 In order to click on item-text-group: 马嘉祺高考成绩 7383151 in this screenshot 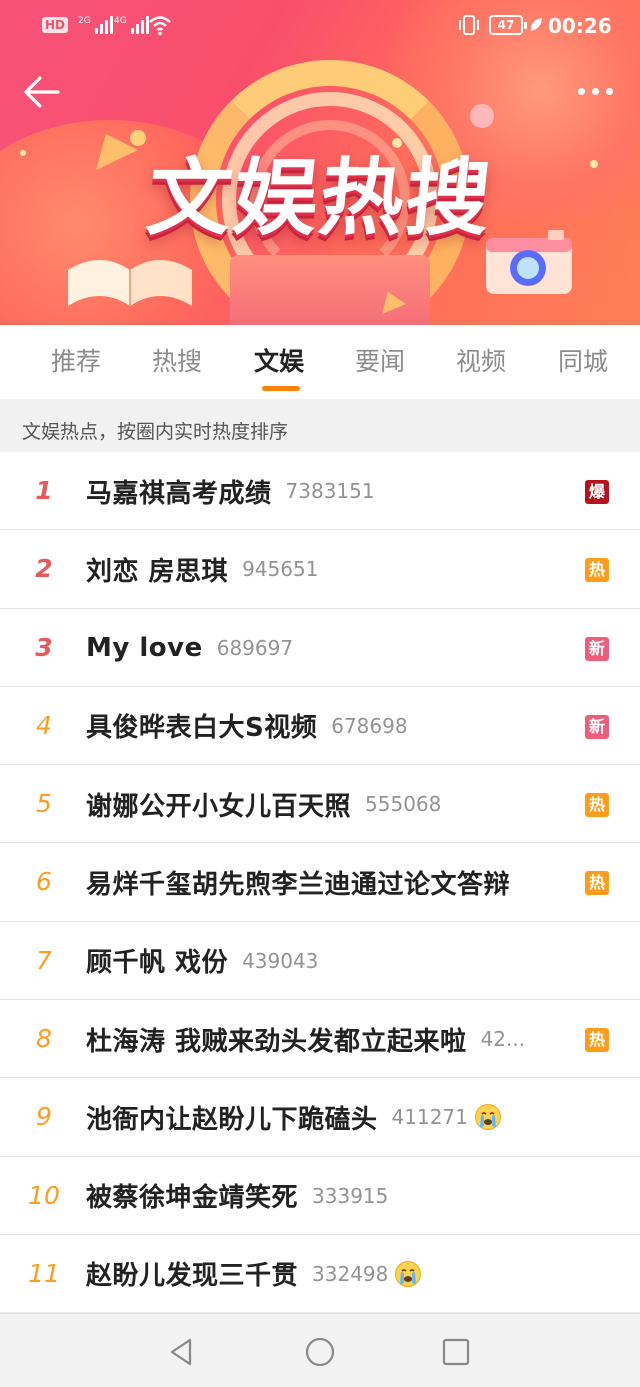, I will do `click(318, 491)`.